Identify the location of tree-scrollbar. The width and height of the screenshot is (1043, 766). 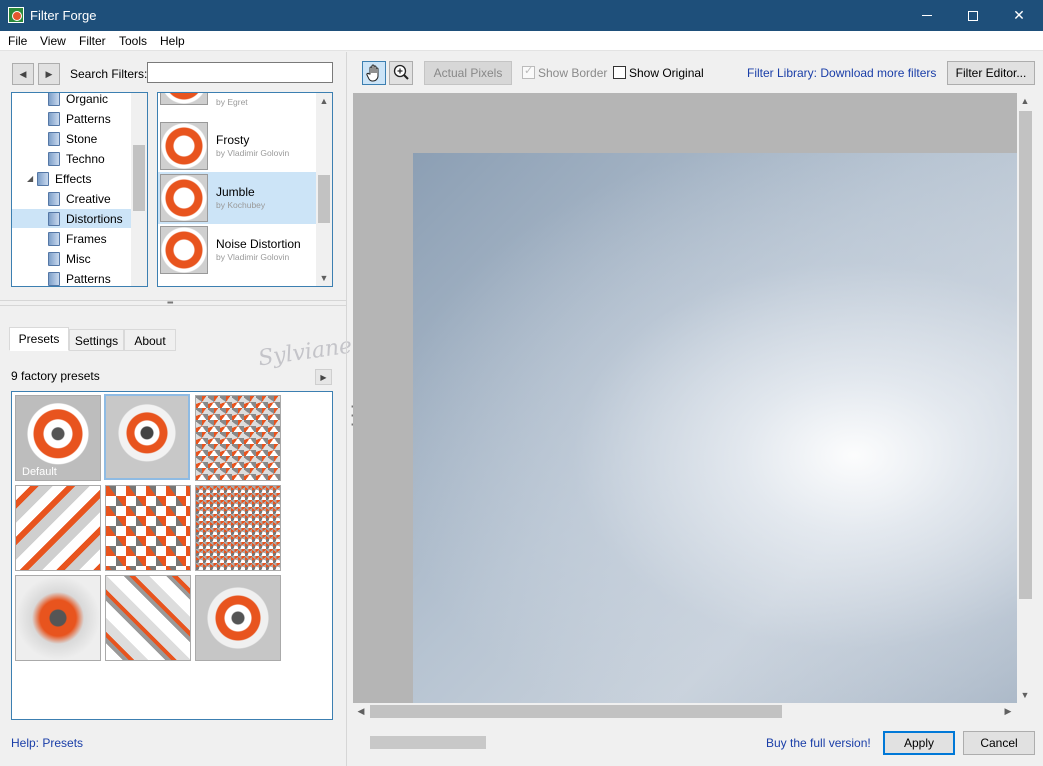
(139, 189).